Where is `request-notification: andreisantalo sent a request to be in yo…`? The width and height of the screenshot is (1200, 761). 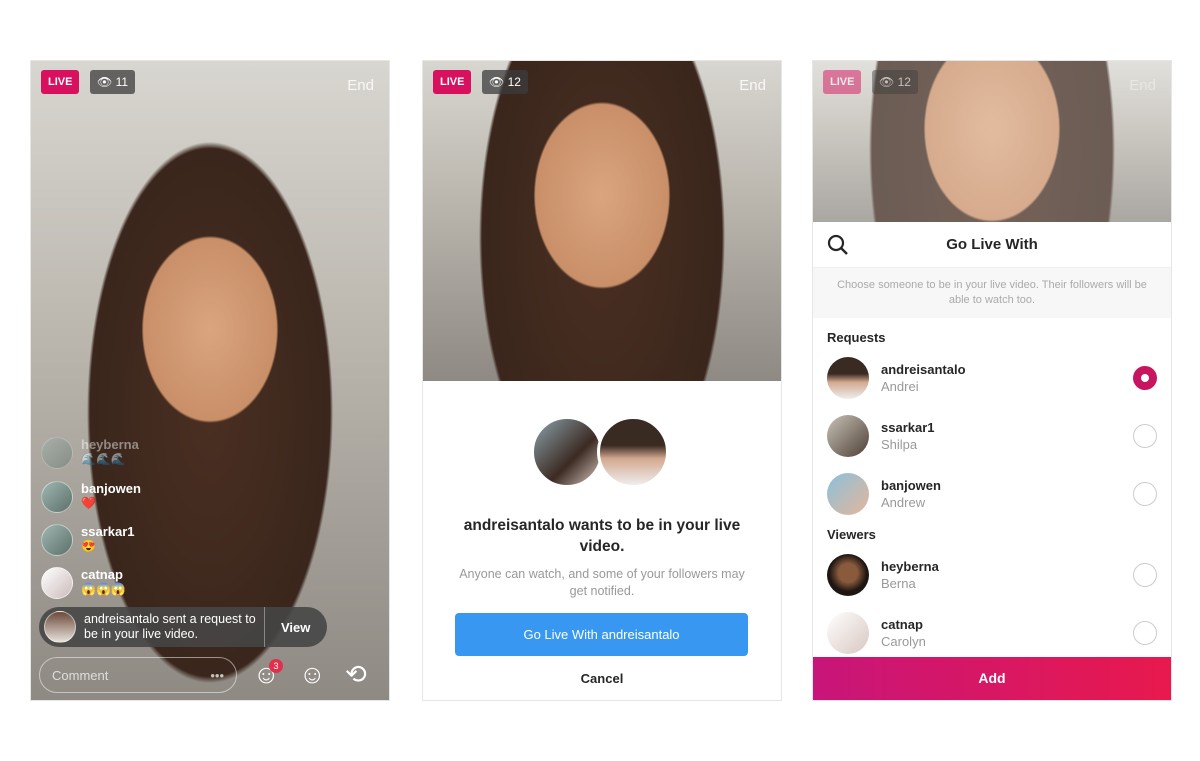
request-notification: andreisantalo sent a request to be in yo… is located at coordinates (183, 627).